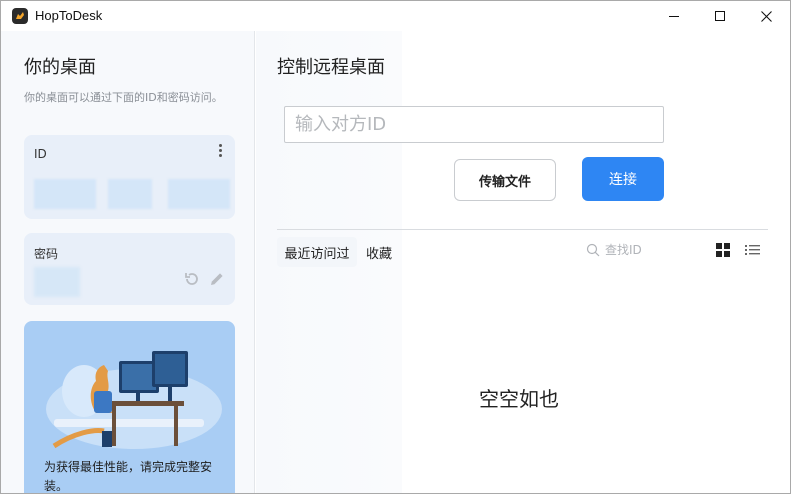 The height and width of the screenshot is (494, 791). I want to click on desk-illustration, so click(134, 400).